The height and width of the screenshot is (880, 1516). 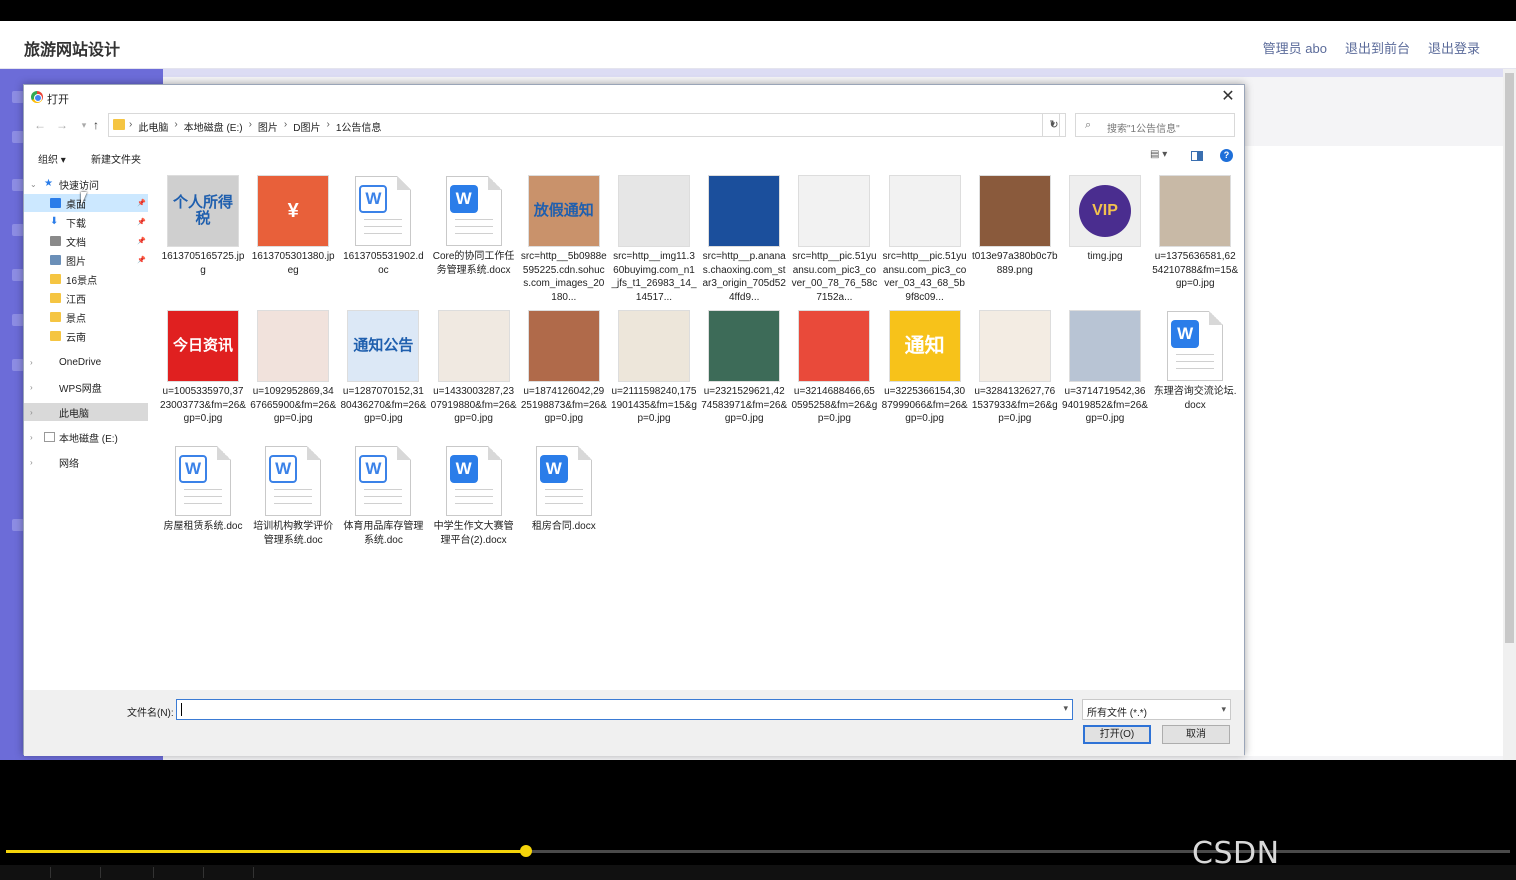 What do you see at coordinates (744, 368) in the screenshot?
I see `file-item: u=2321529621,4274583971&fm=26&gp=0.jpg` at bounding box center [744, 368].